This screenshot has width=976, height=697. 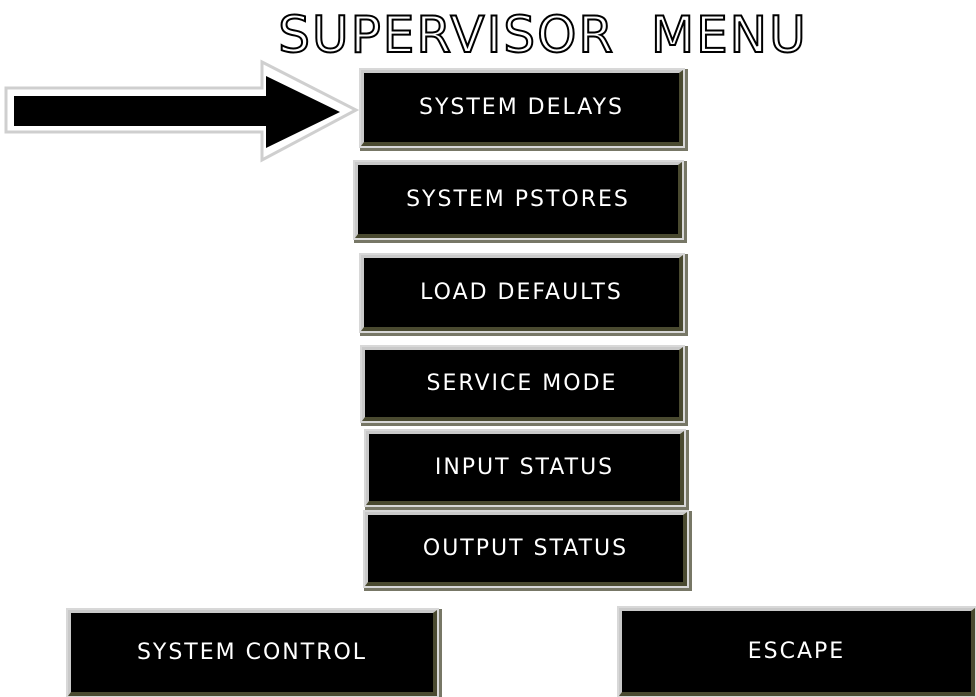 I want to click on system-delays-button: SYSTEM DELAYS, so click(x=522, y=108).